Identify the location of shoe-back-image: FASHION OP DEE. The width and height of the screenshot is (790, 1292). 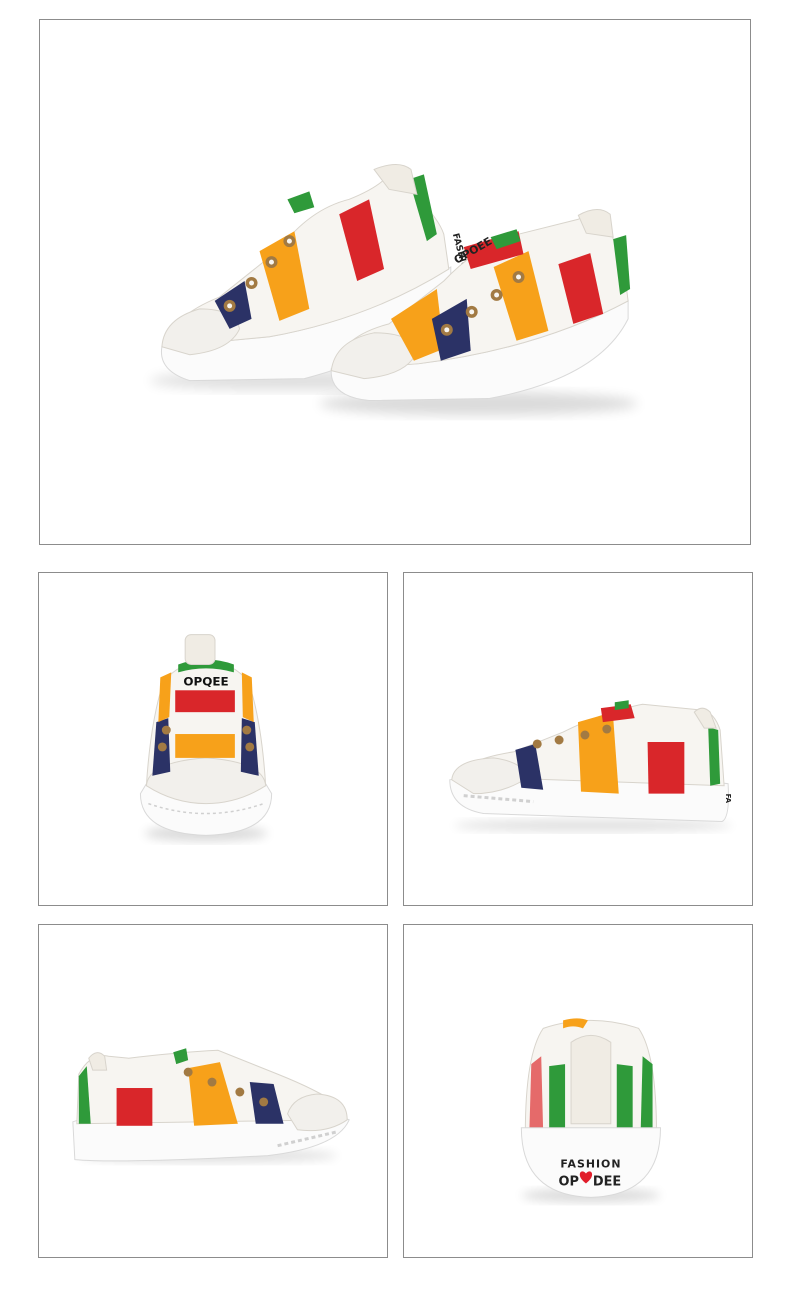
(591, 1110).